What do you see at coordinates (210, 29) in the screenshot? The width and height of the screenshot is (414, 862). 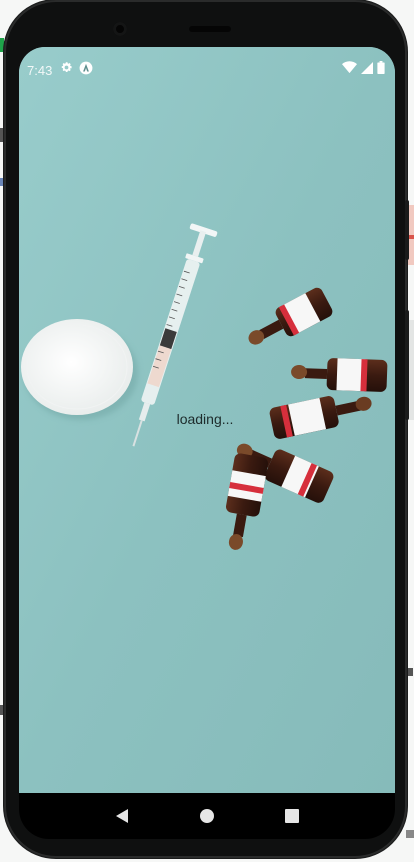 I see `earpiece-speaker` at bounding box center [210, 29].